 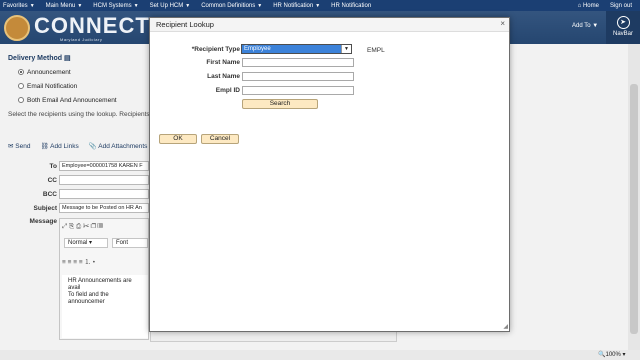 I want to click on font-select: Font, so click(x=130, y=243).